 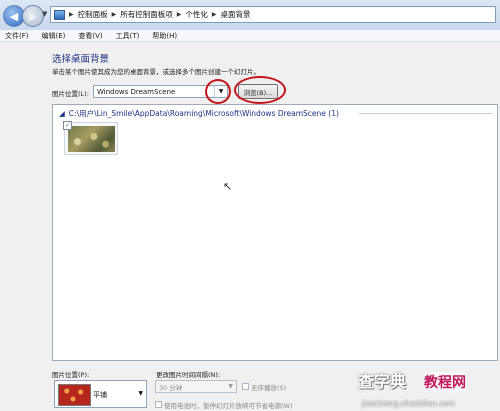 I want to click on page-title: 选择桌面背景, so click(x=81, y=59).